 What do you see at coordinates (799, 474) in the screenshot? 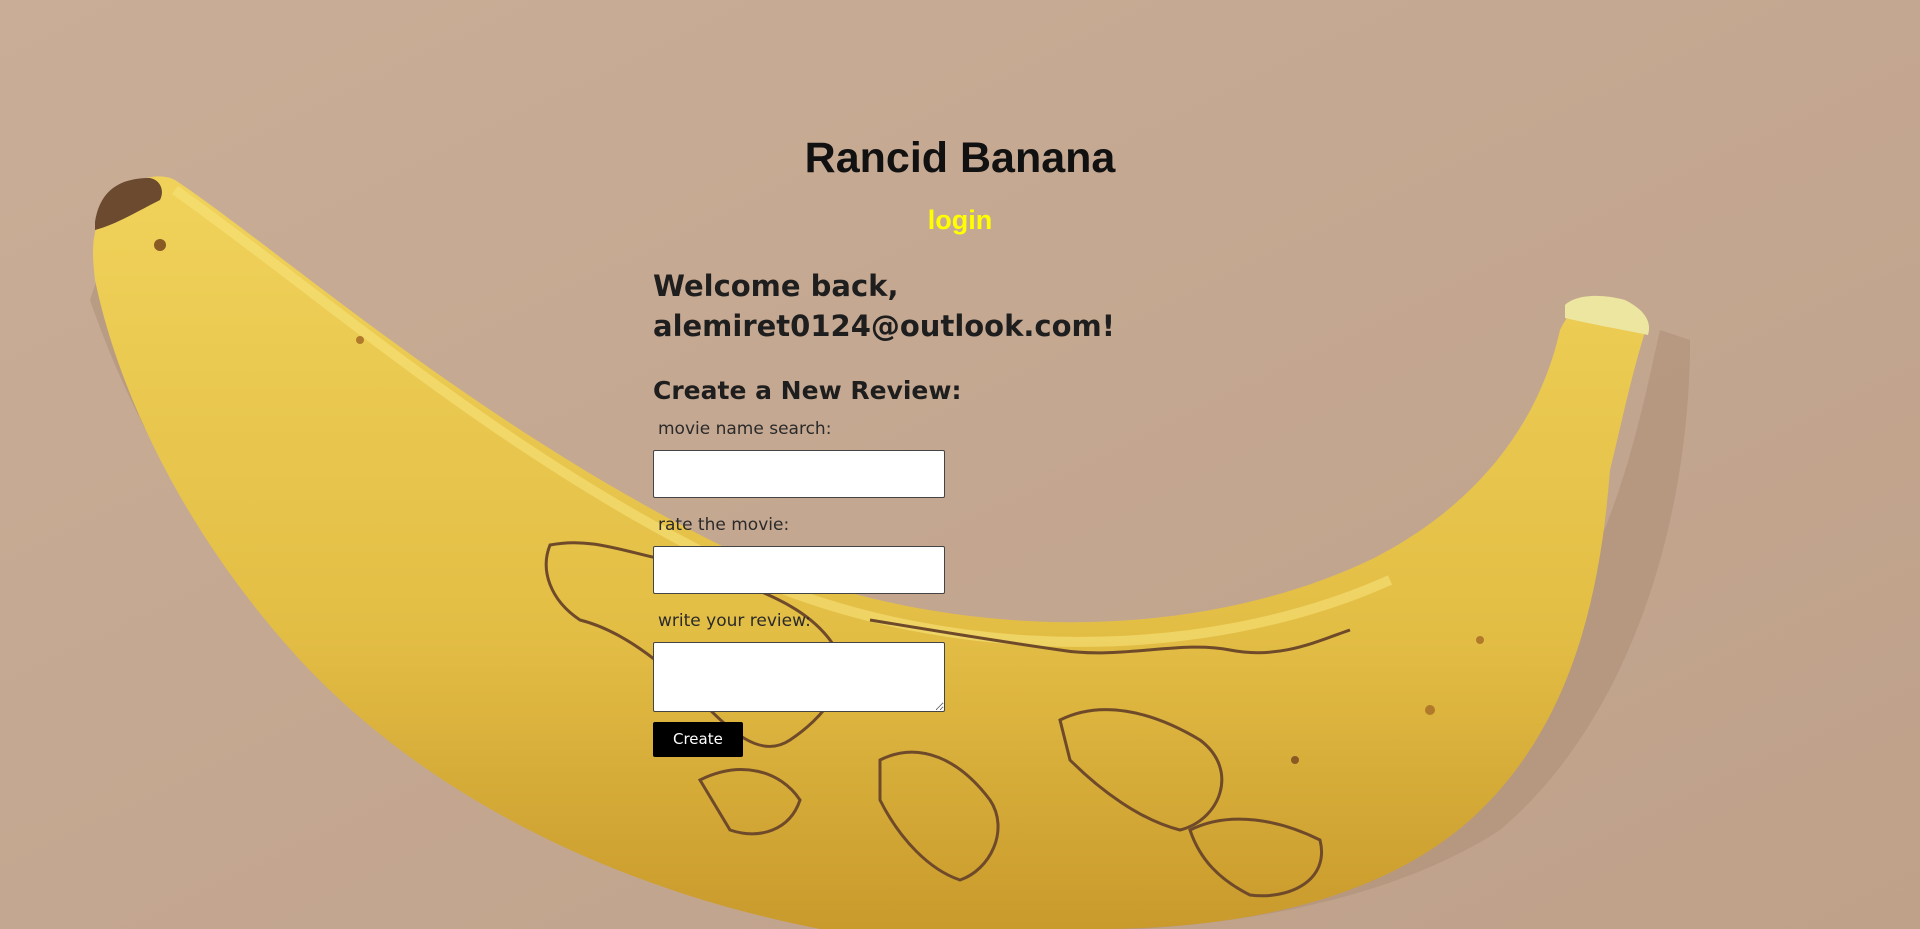
I see `movie-search-input` at bounding box center [799, 474].